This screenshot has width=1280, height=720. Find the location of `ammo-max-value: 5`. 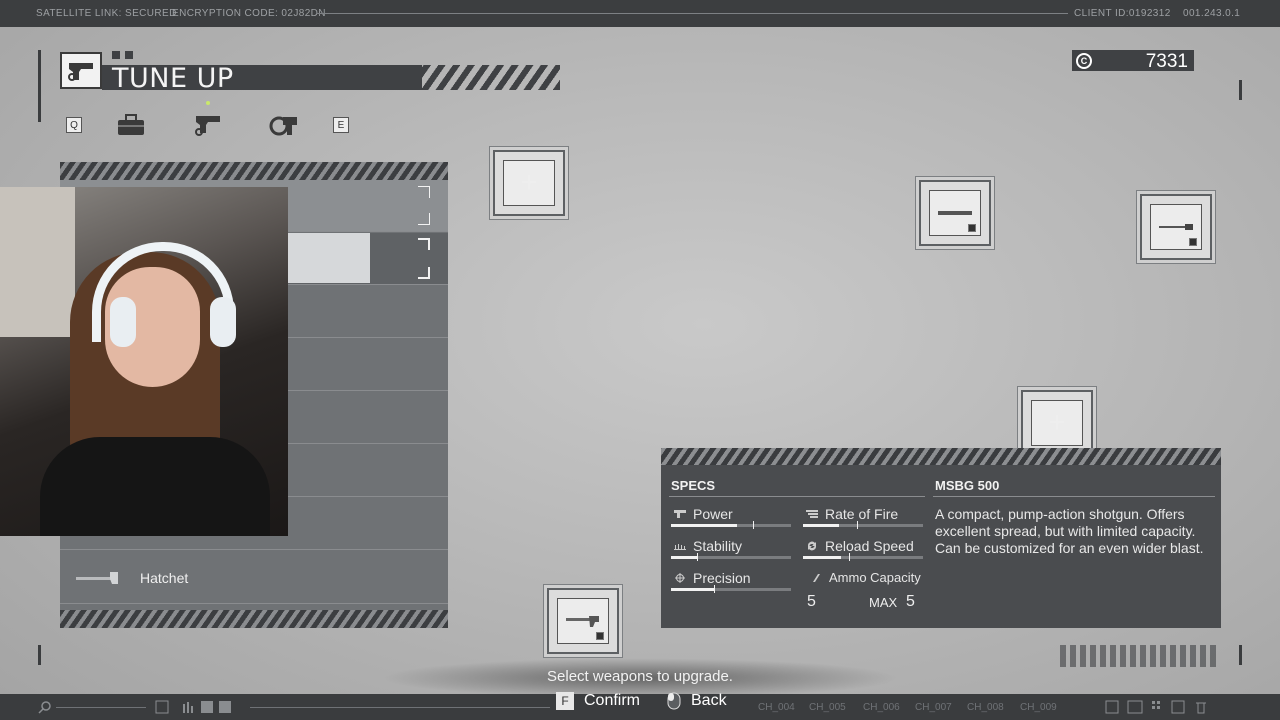

ammo-max-value: 5 is located at coordinates (910, 601).